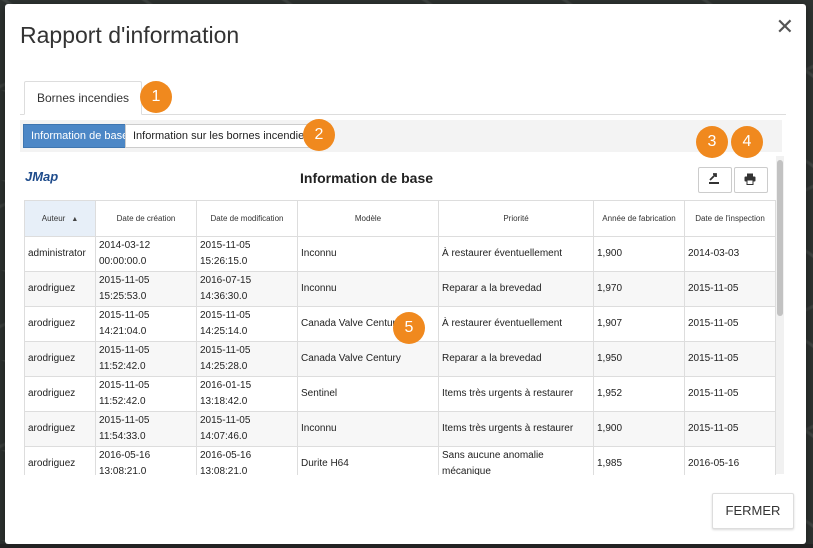  I want to click on cell-date-modification: 2015-11-05 14:07:46.0, so click(247, 429).